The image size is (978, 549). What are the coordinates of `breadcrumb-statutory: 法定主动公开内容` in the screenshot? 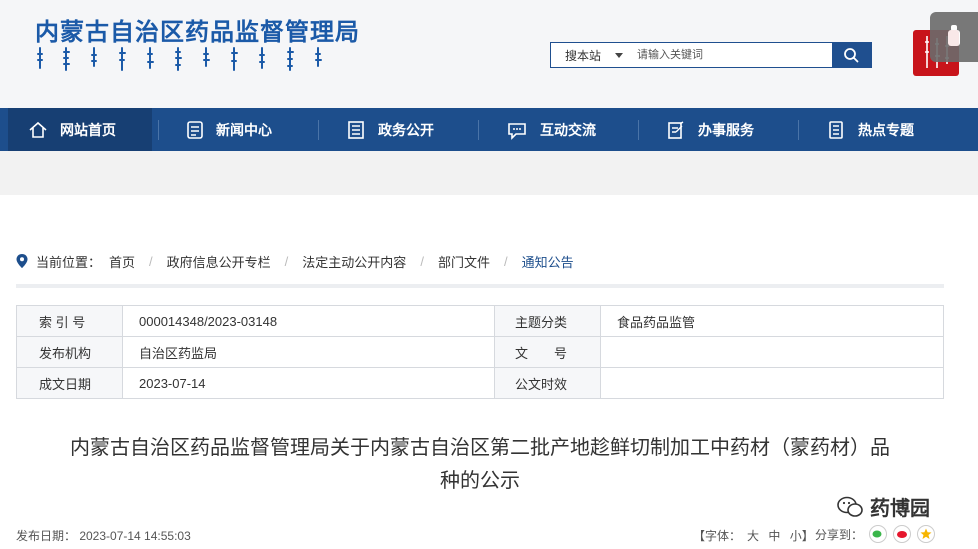 It's located at (354, 261).